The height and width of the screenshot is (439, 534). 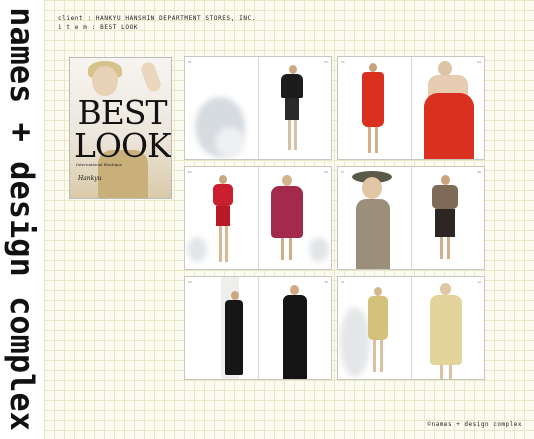 I want to click on catalog-cover: BEST LOOK International Boutique Hankyu, so click(x=120, y=128).